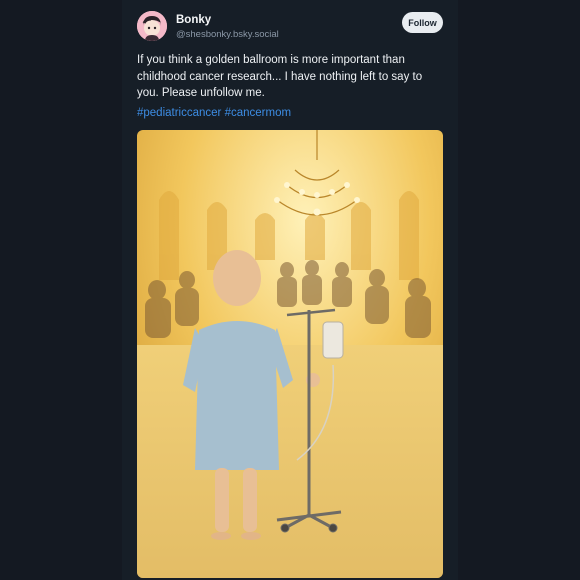  I want to click on hashtag-row: #pediatriccancer #cancermom, so click(214, 113).